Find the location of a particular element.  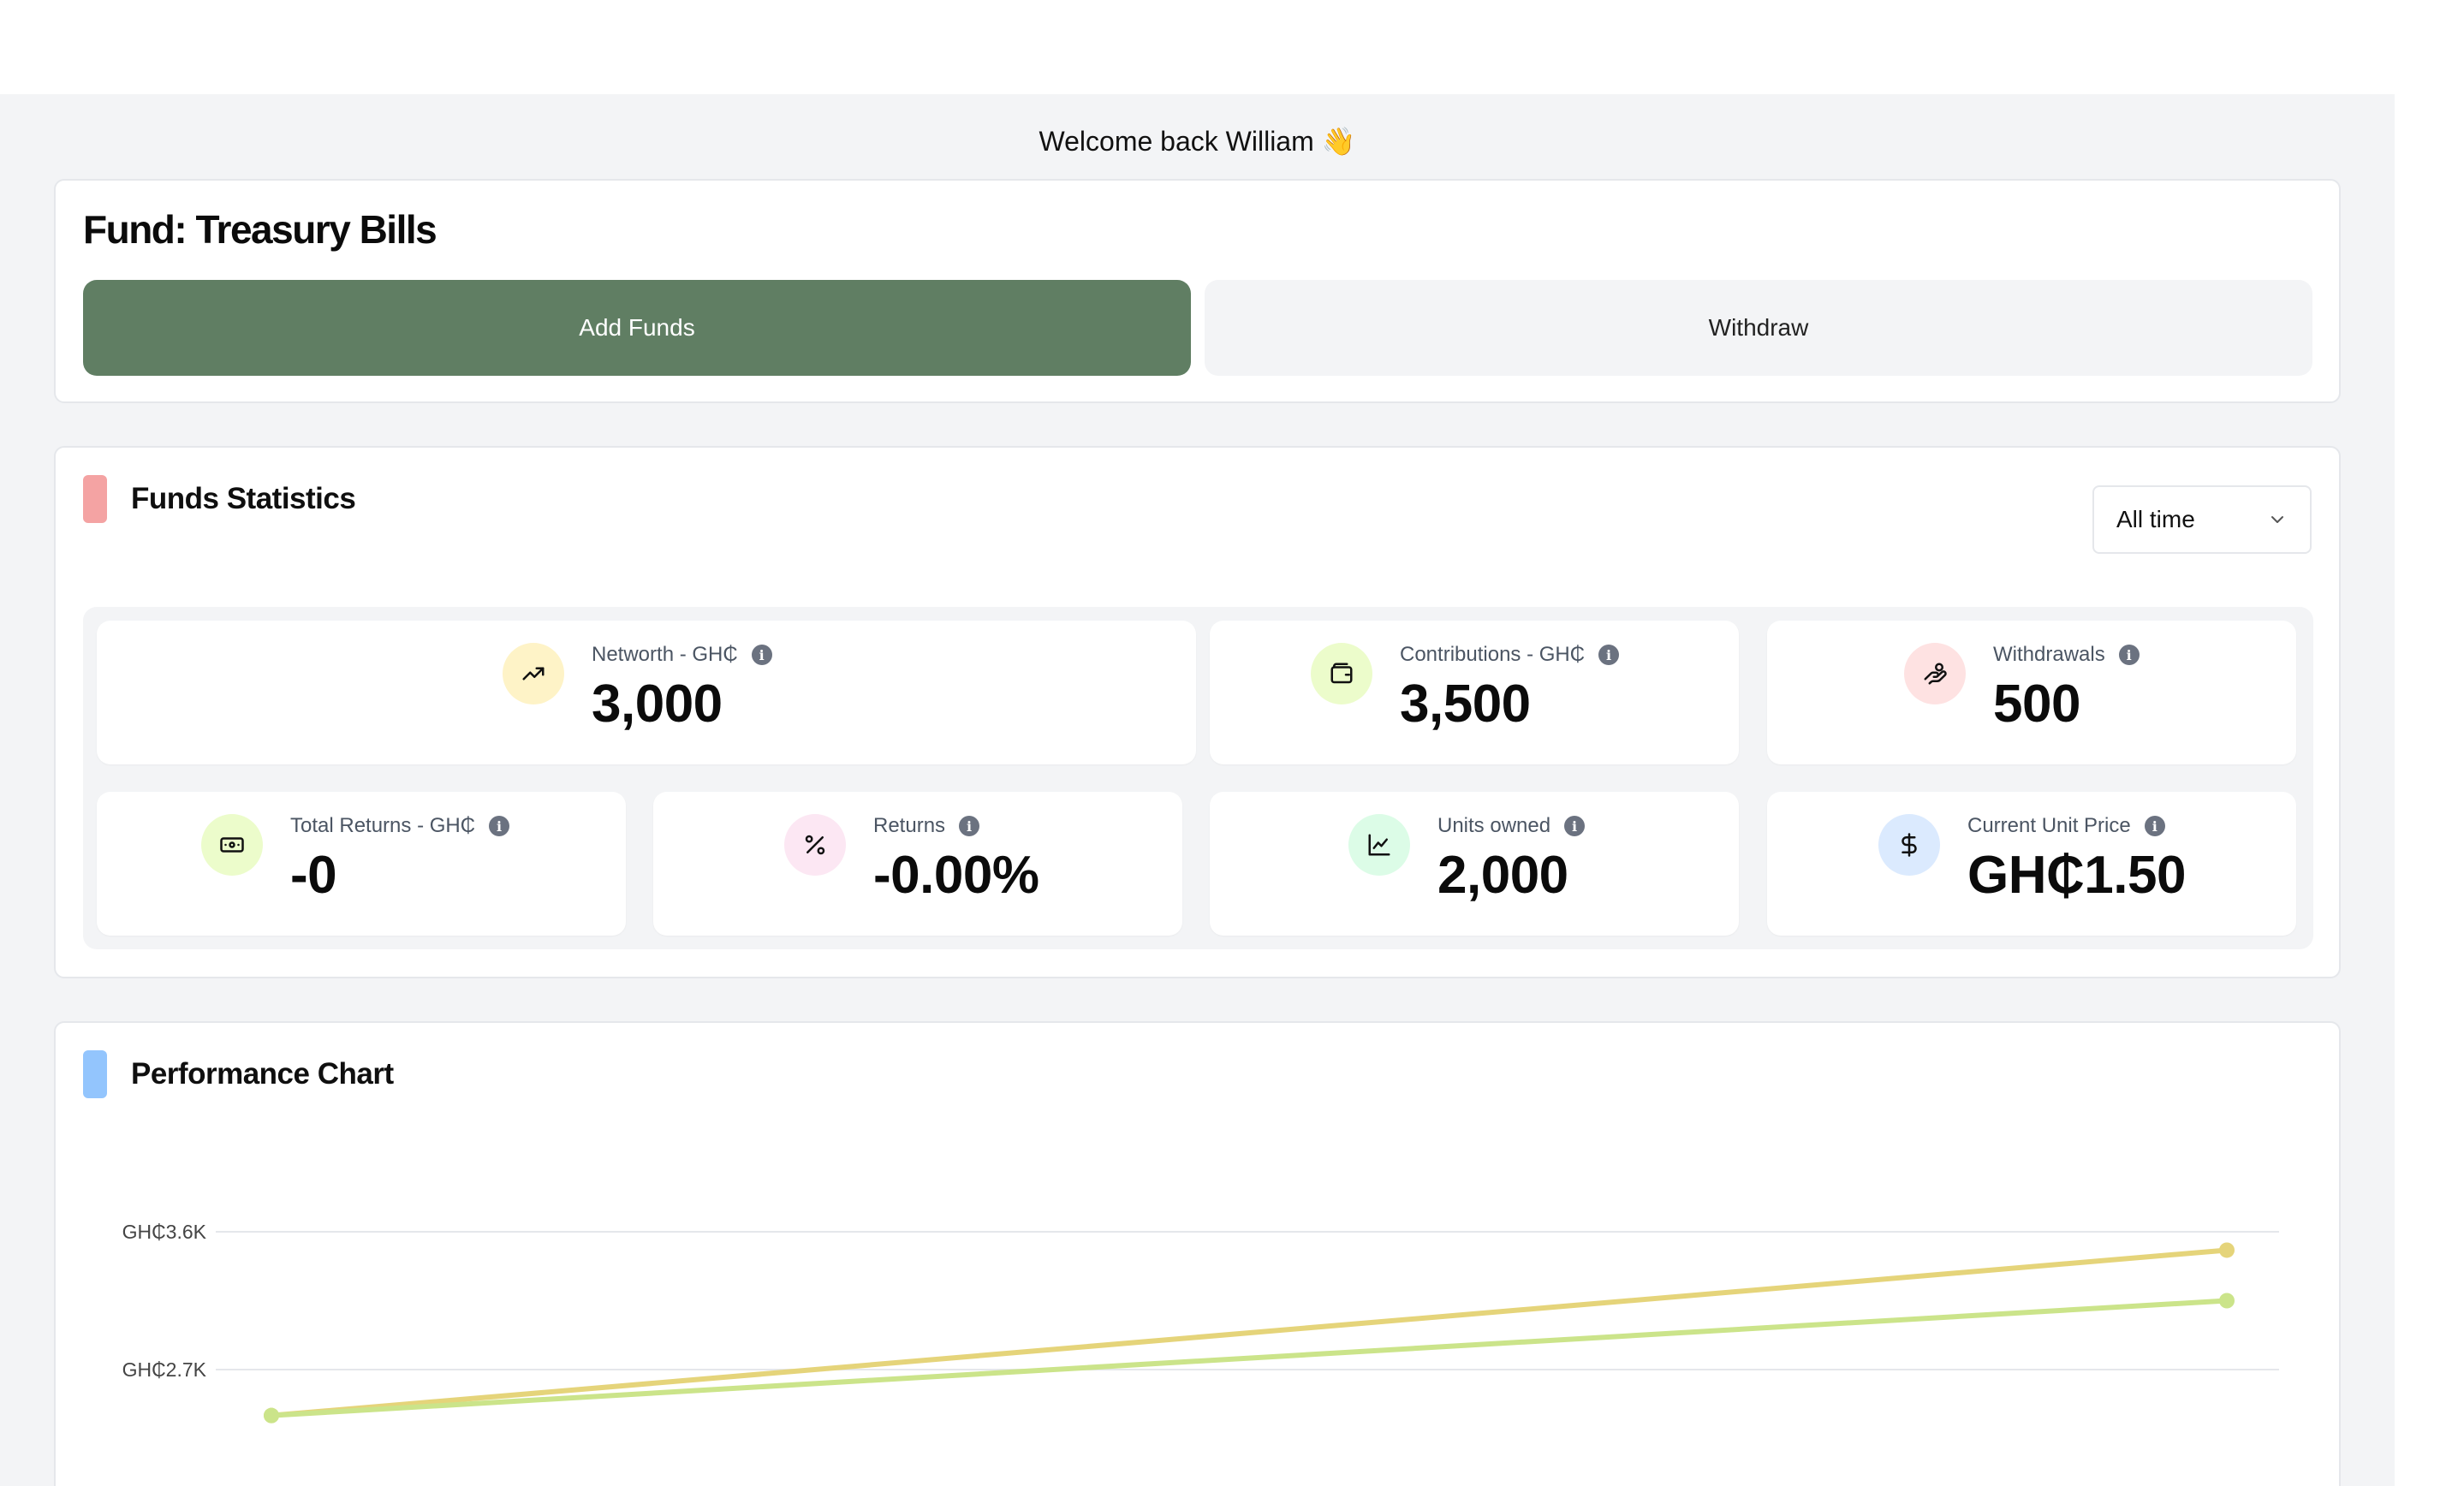

stat-value: 3,000 is located at coordinates (658, 704).